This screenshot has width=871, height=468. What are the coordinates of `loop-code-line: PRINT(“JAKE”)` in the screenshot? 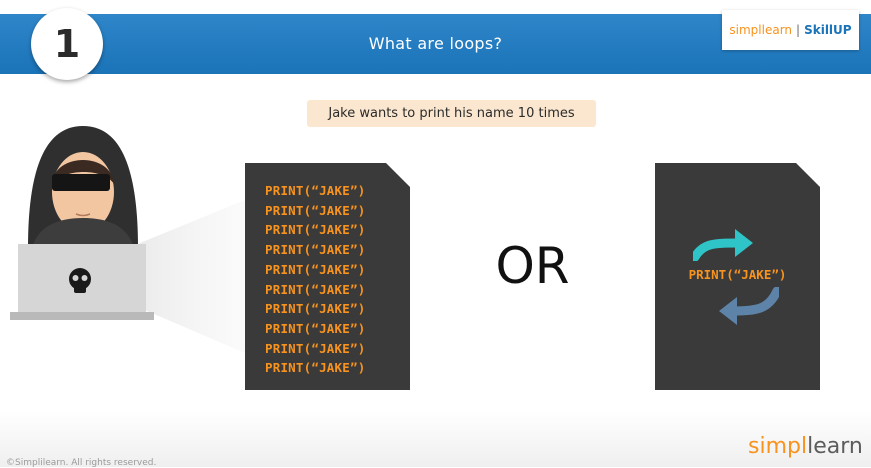 It's located at (737, 274).